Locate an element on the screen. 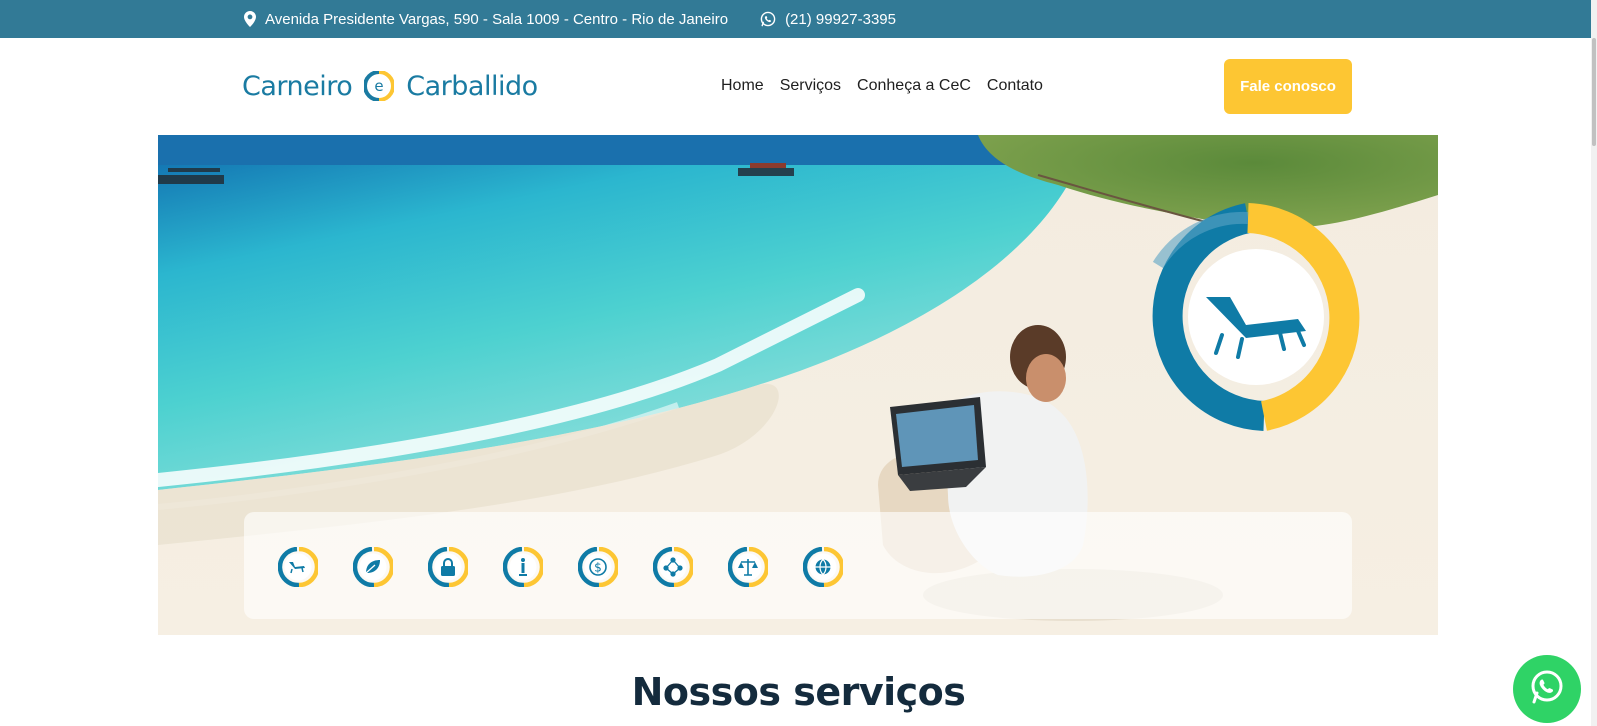 This screenshot has width=1597, height=726. nav-home: Home is located at coordinates (742, 86).